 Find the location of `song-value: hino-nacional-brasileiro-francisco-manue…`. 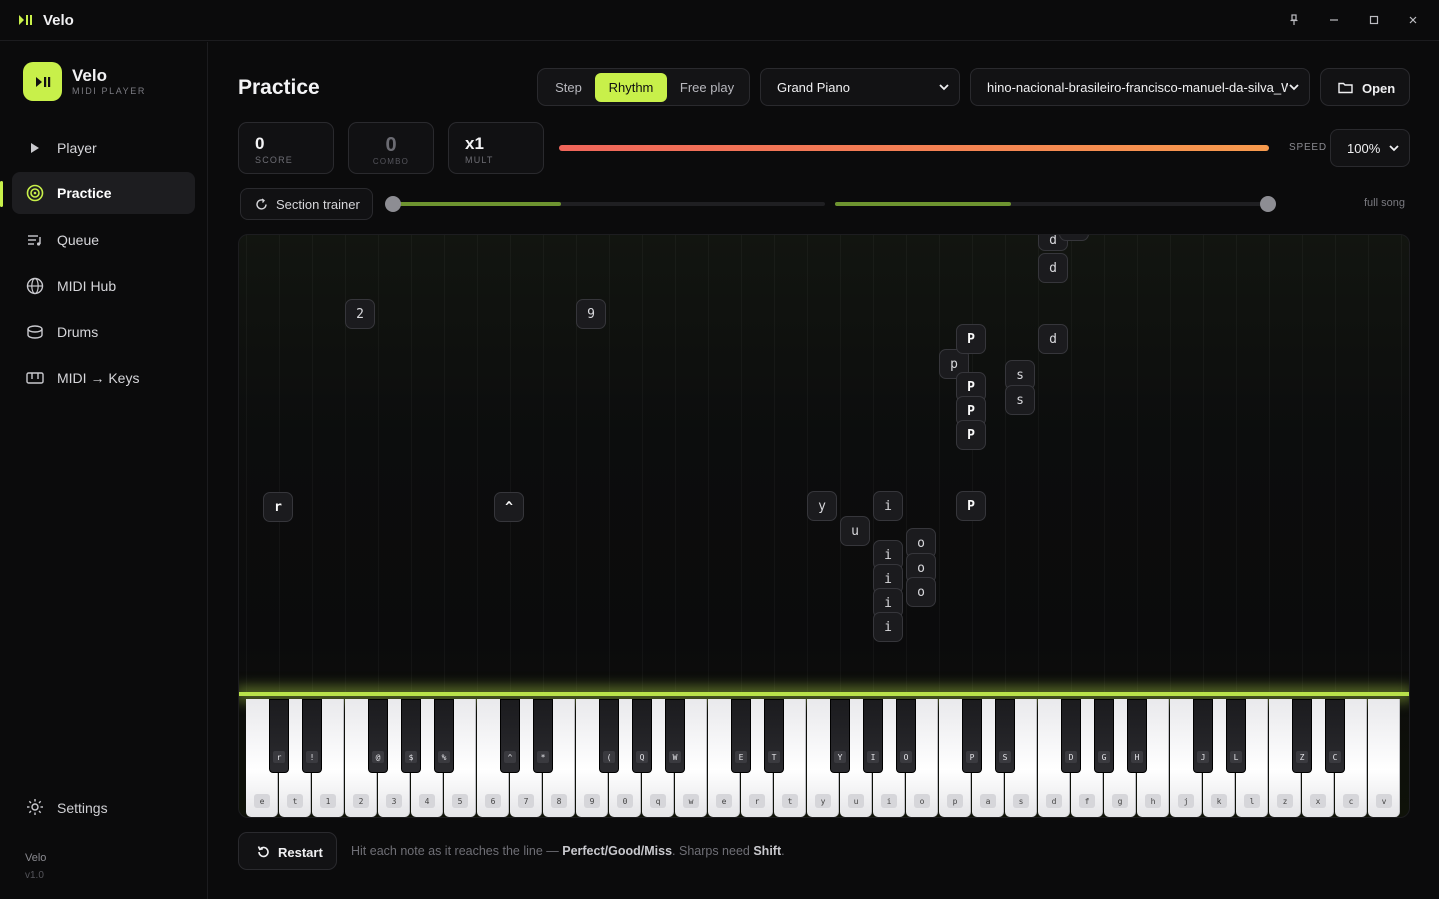

song-value: hino-nacional-brasileiro-francisco-manue… is located at coordinates (1140, 87).